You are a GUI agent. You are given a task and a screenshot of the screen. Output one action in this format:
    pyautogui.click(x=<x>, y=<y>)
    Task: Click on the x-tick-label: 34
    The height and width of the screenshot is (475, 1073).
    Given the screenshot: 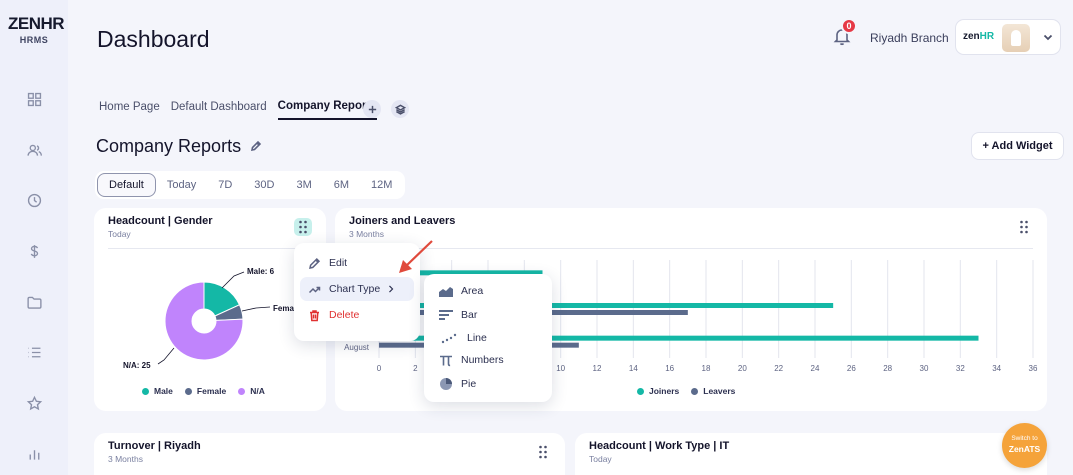 What is the action you would take?
    pyautogui.click(x=996, y=368)
    